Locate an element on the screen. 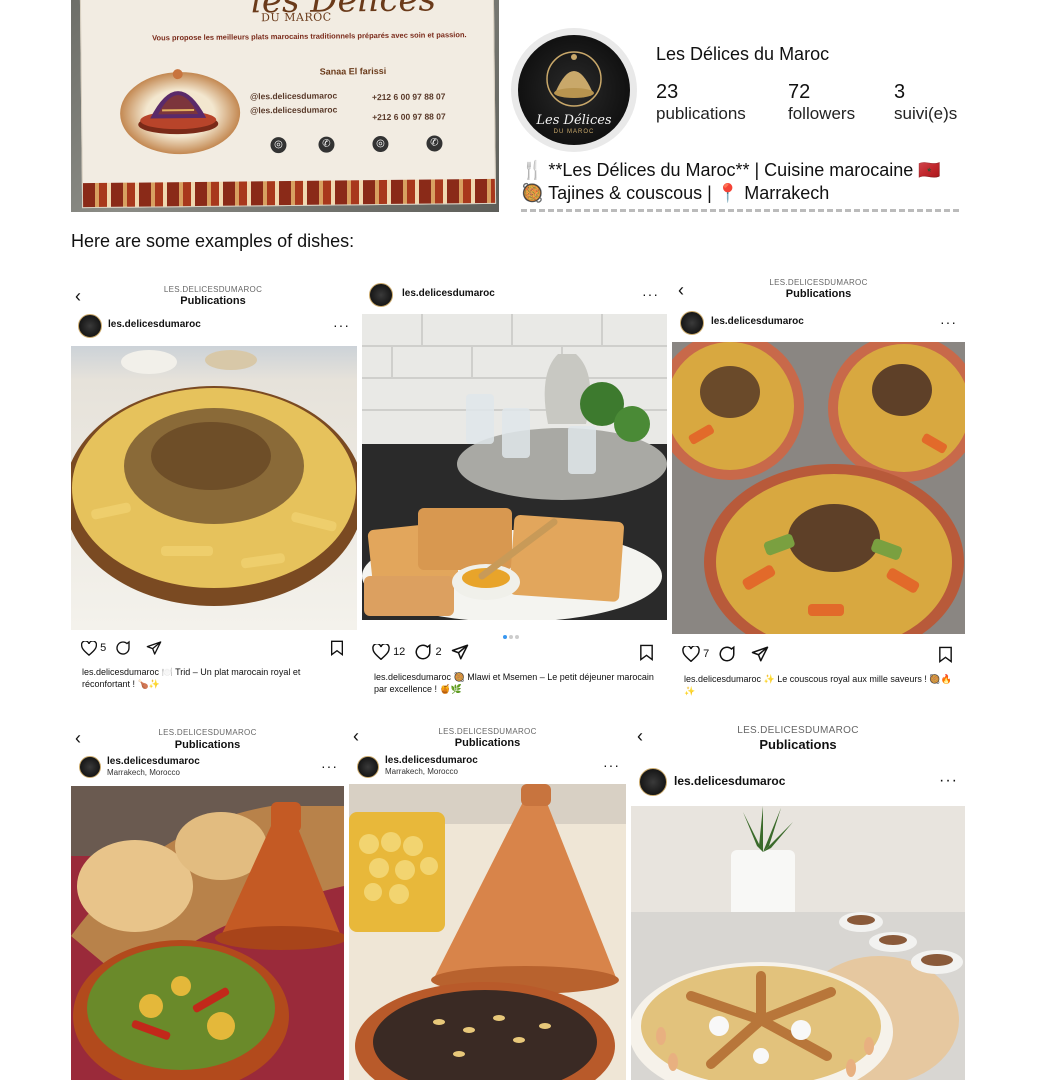  card-phone-1: +212 6 00 97 88 07 is located at coordinates (408, 97).